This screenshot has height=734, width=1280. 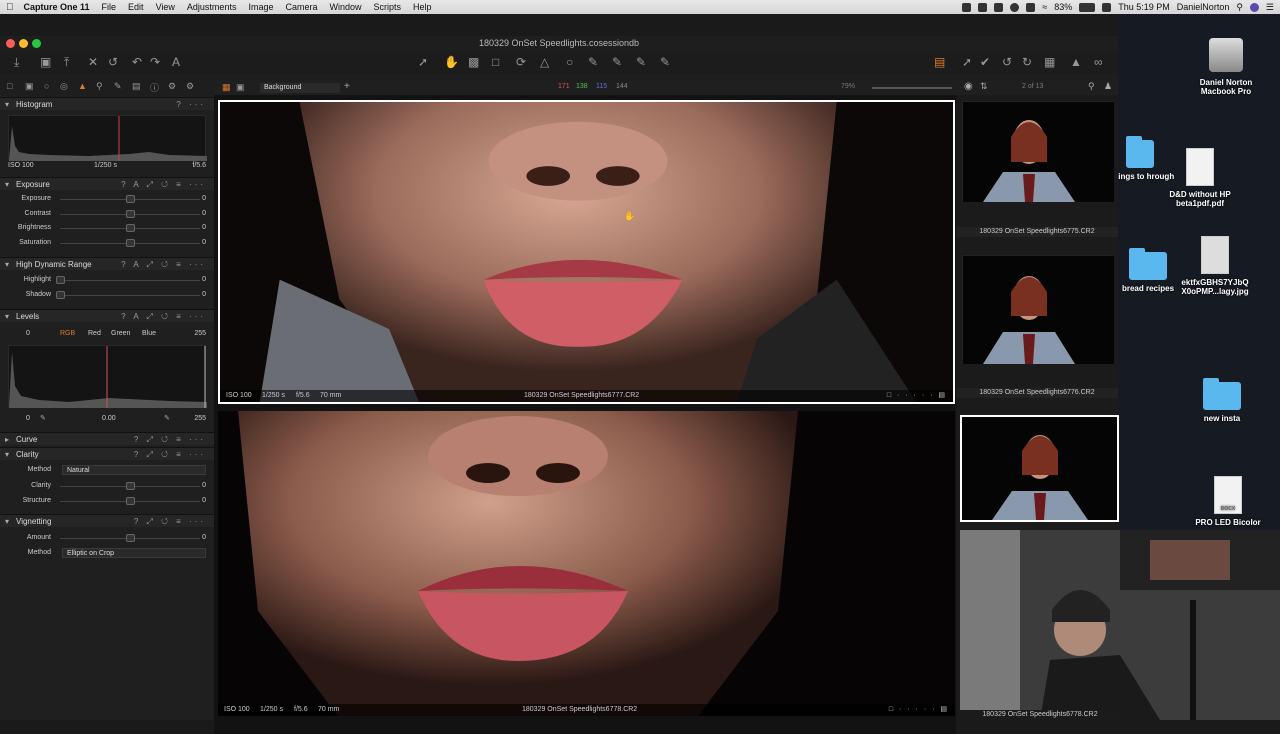 What do you see at coordinates (165, 7) in the screenshot?
I see `menu-view: View` at bounding box center [165, 7].